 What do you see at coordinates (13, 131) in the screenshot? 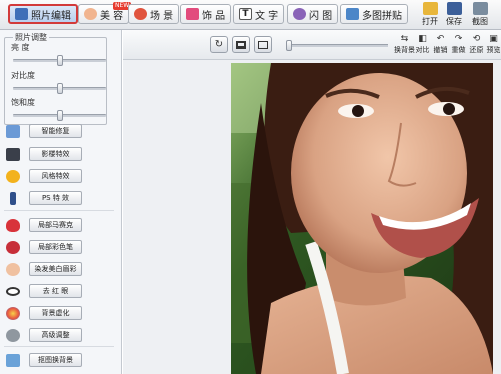
I see `magic-wand-icon` at bounding box center [13, 131].